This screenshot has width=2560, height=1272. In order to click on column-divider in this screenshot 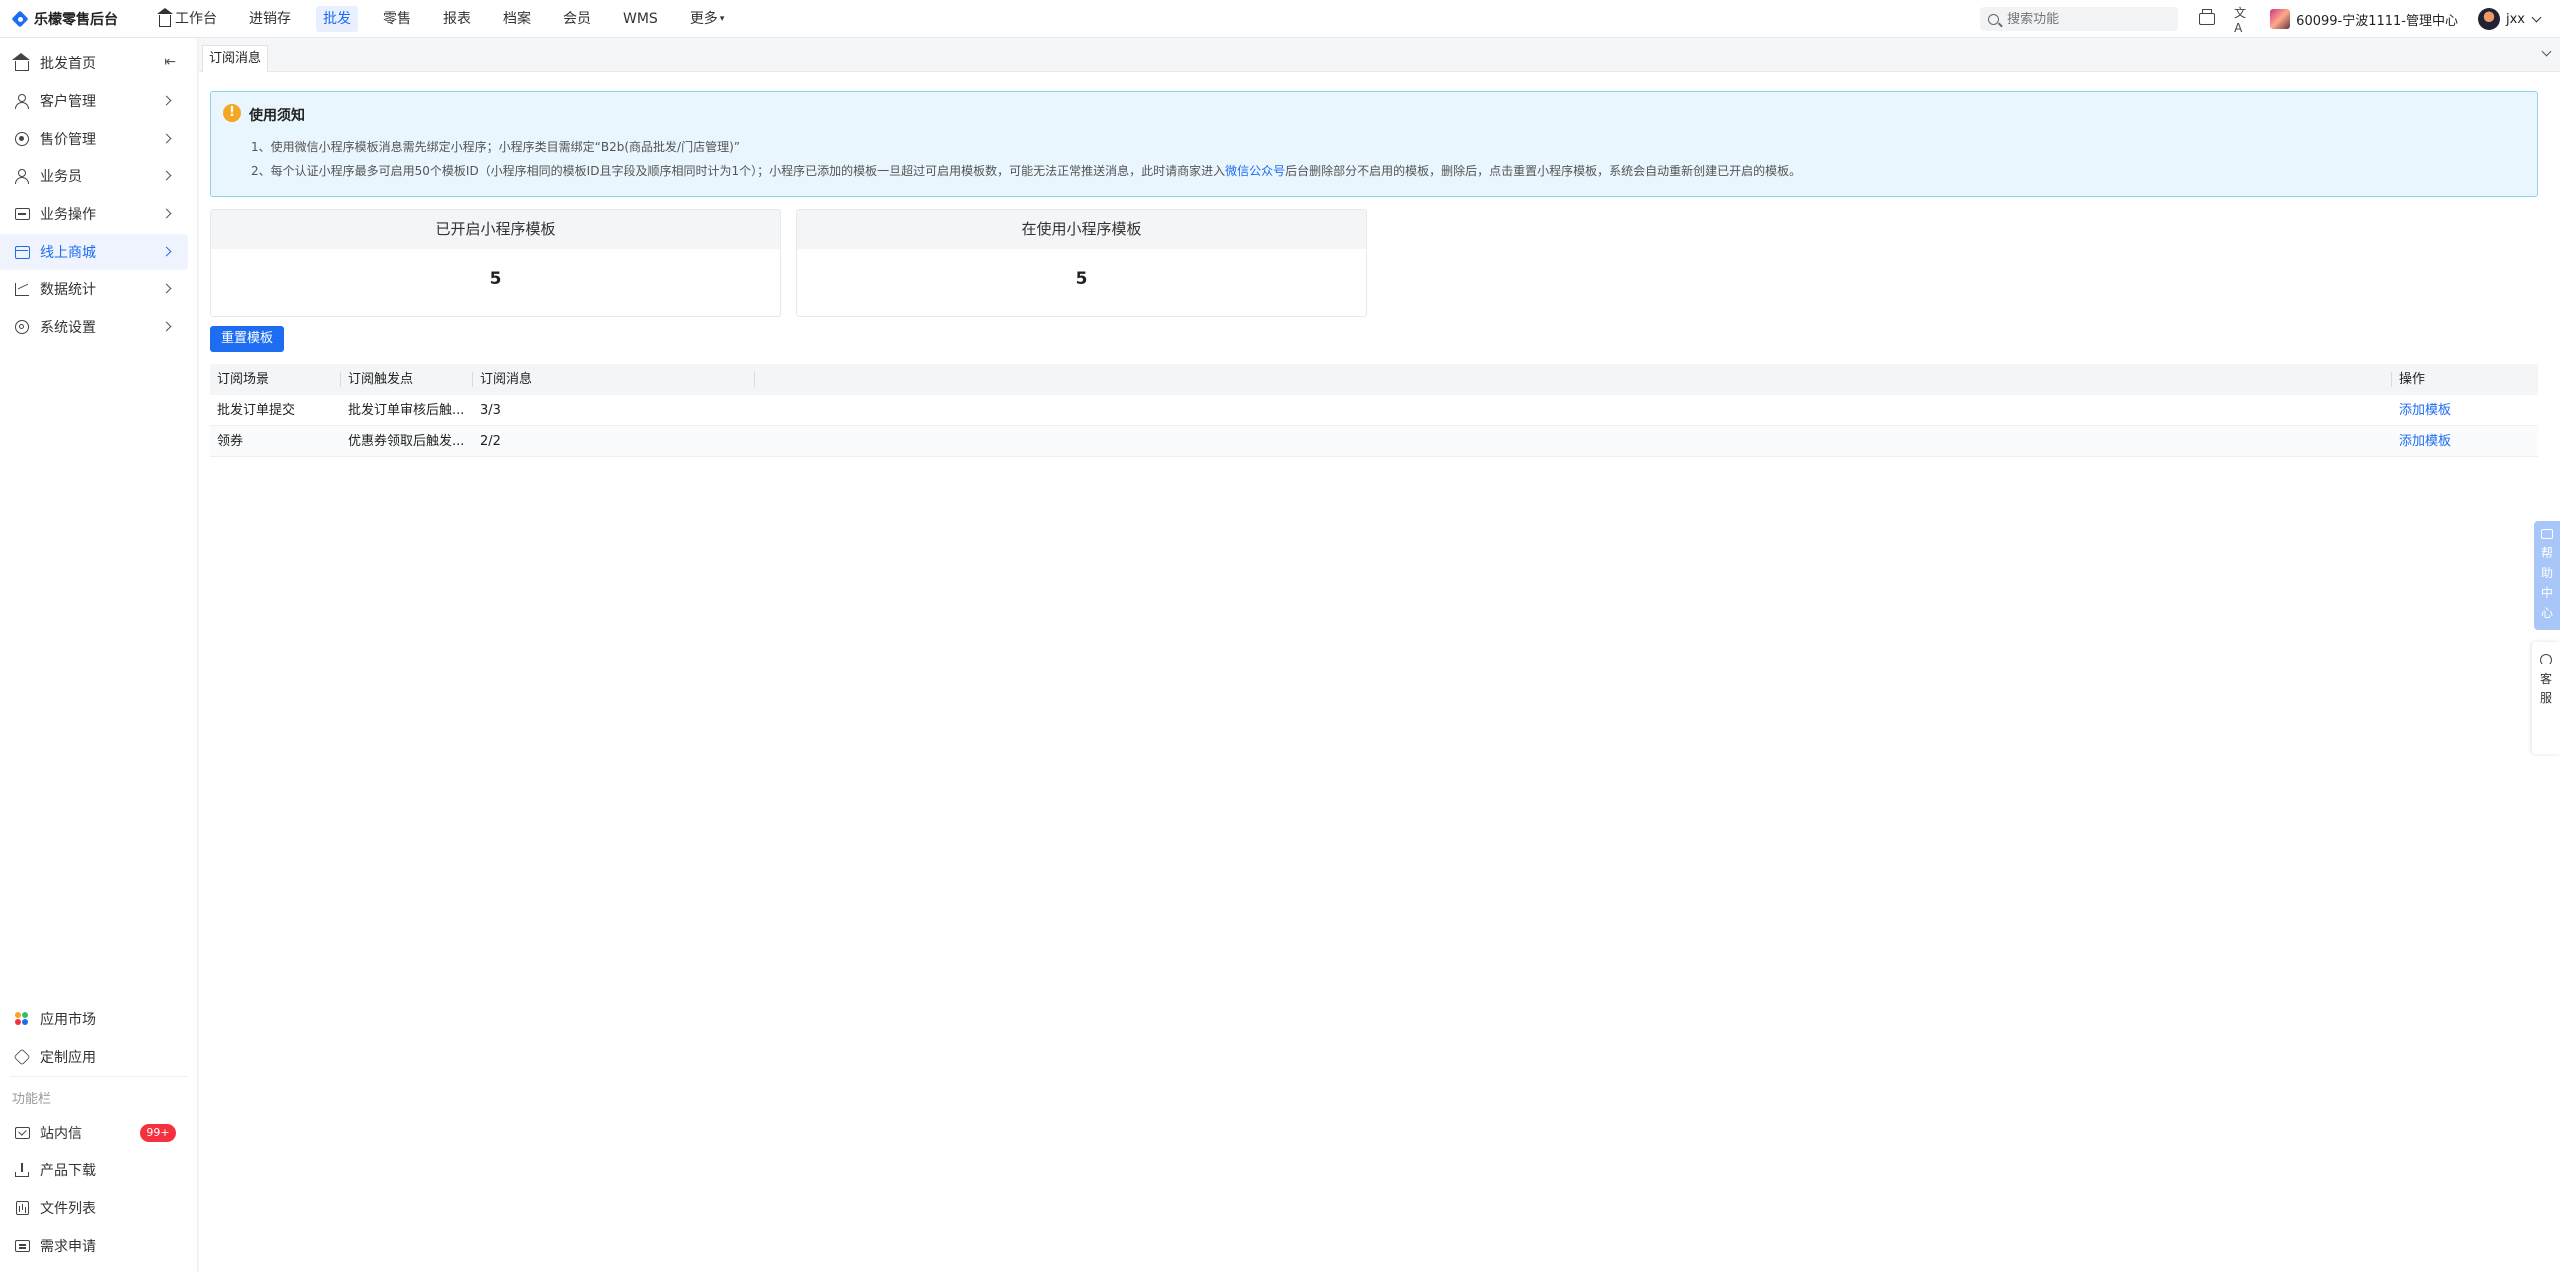, I will do `click(754, 379)`.